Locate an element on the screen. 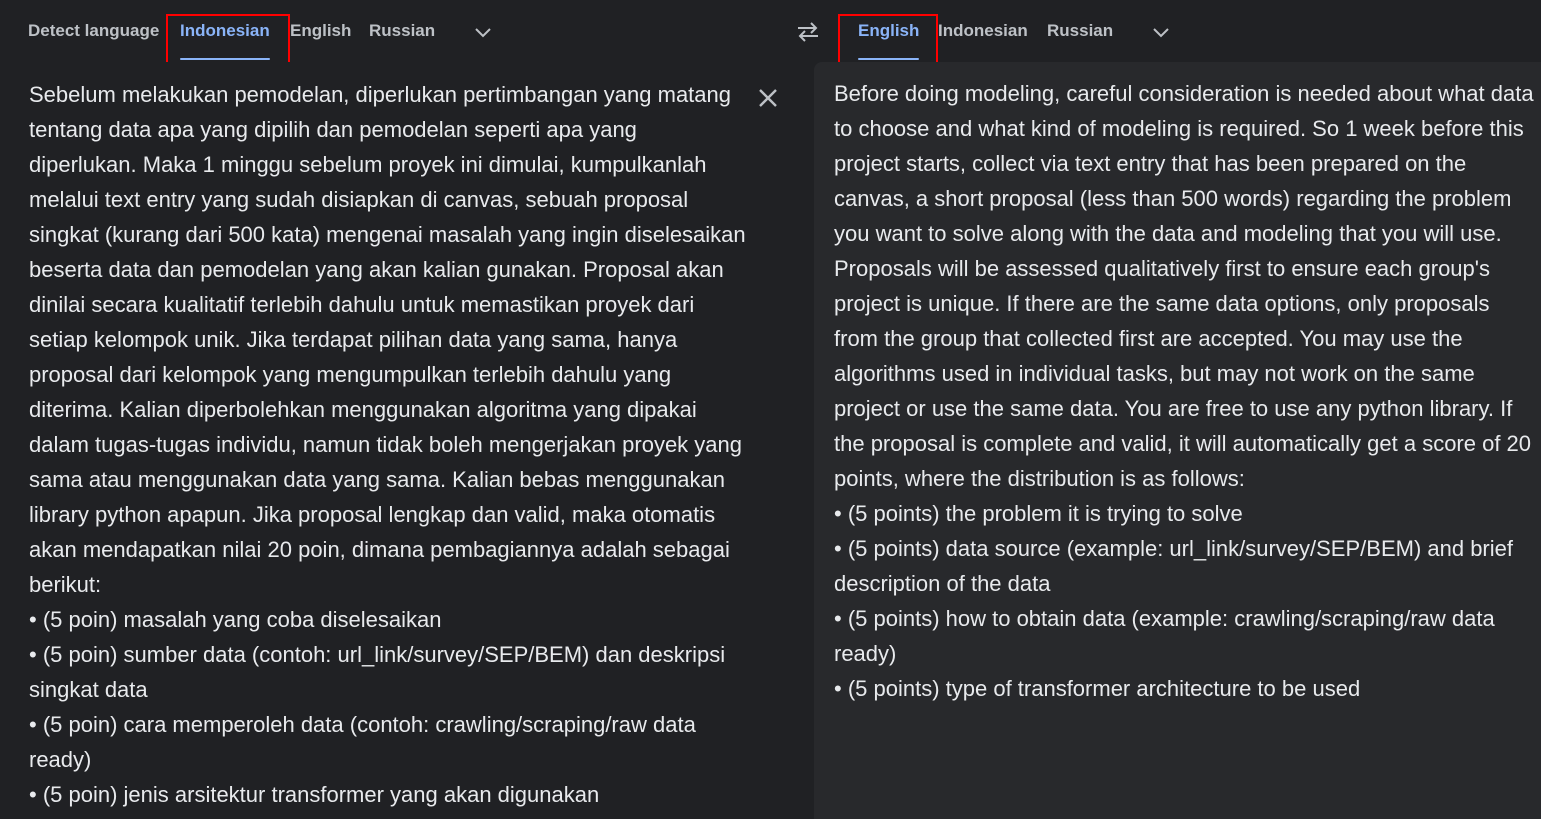  target-tab-indonesian: Indonesian is located at coordinates (983, 31).